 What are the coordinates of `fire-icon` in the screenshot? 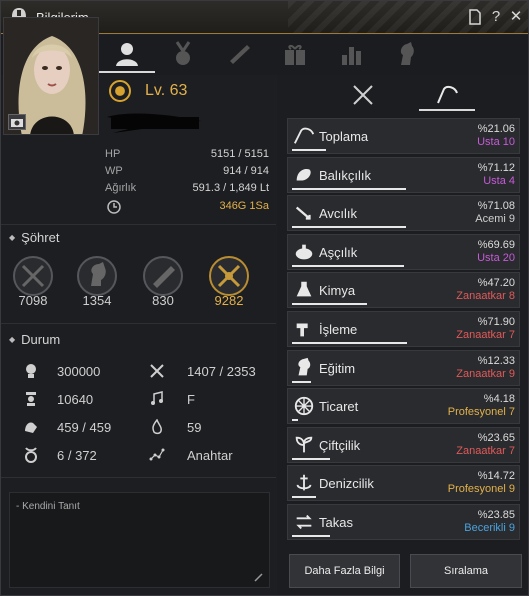 It's located at (157, 427).